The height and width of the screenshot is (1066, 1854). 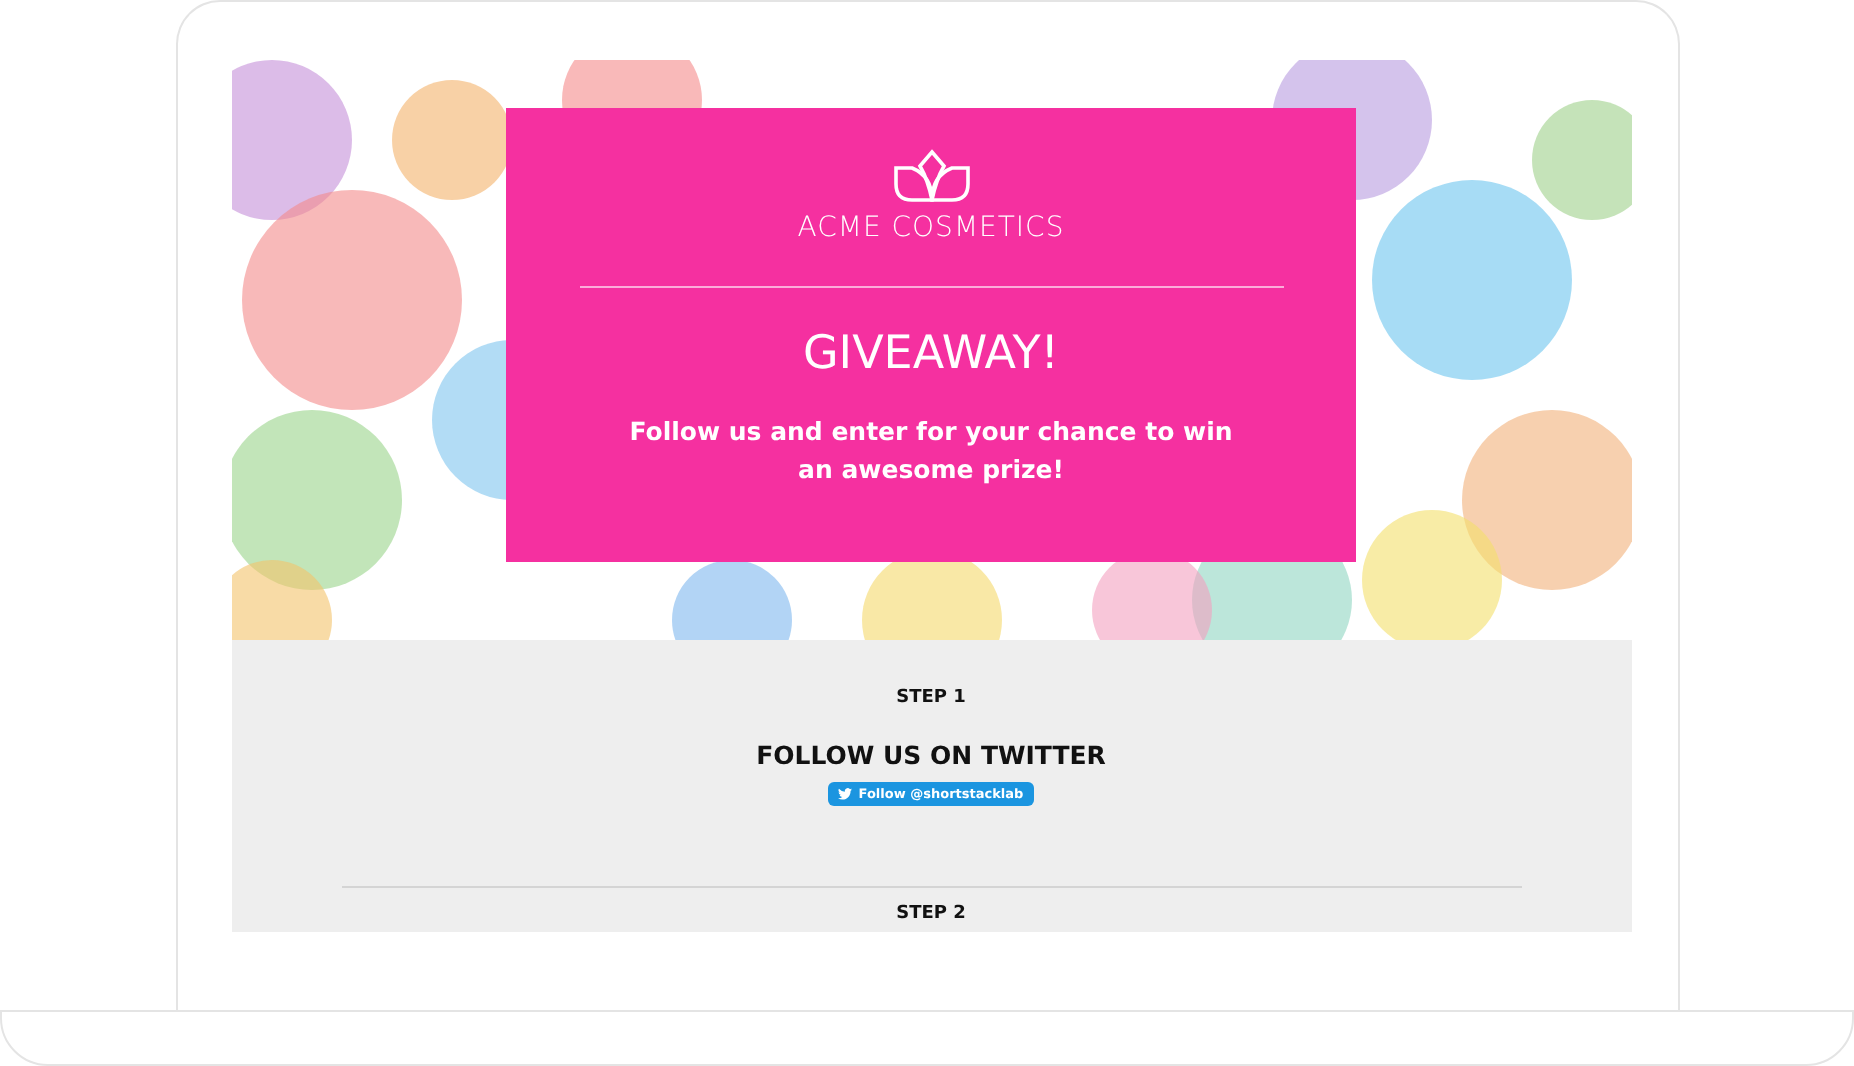 What do you see at coordinates (931, 354) in the screenshot?
I see `giveaway-title: GIVEAWAY!` at bounding box center [931, 354].